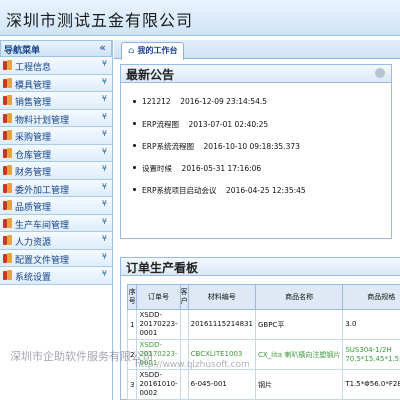  Describe the element at coordinates (158, 324) in the screenshot. I see `cell-order: XSDD-20170223-0001` at that location.